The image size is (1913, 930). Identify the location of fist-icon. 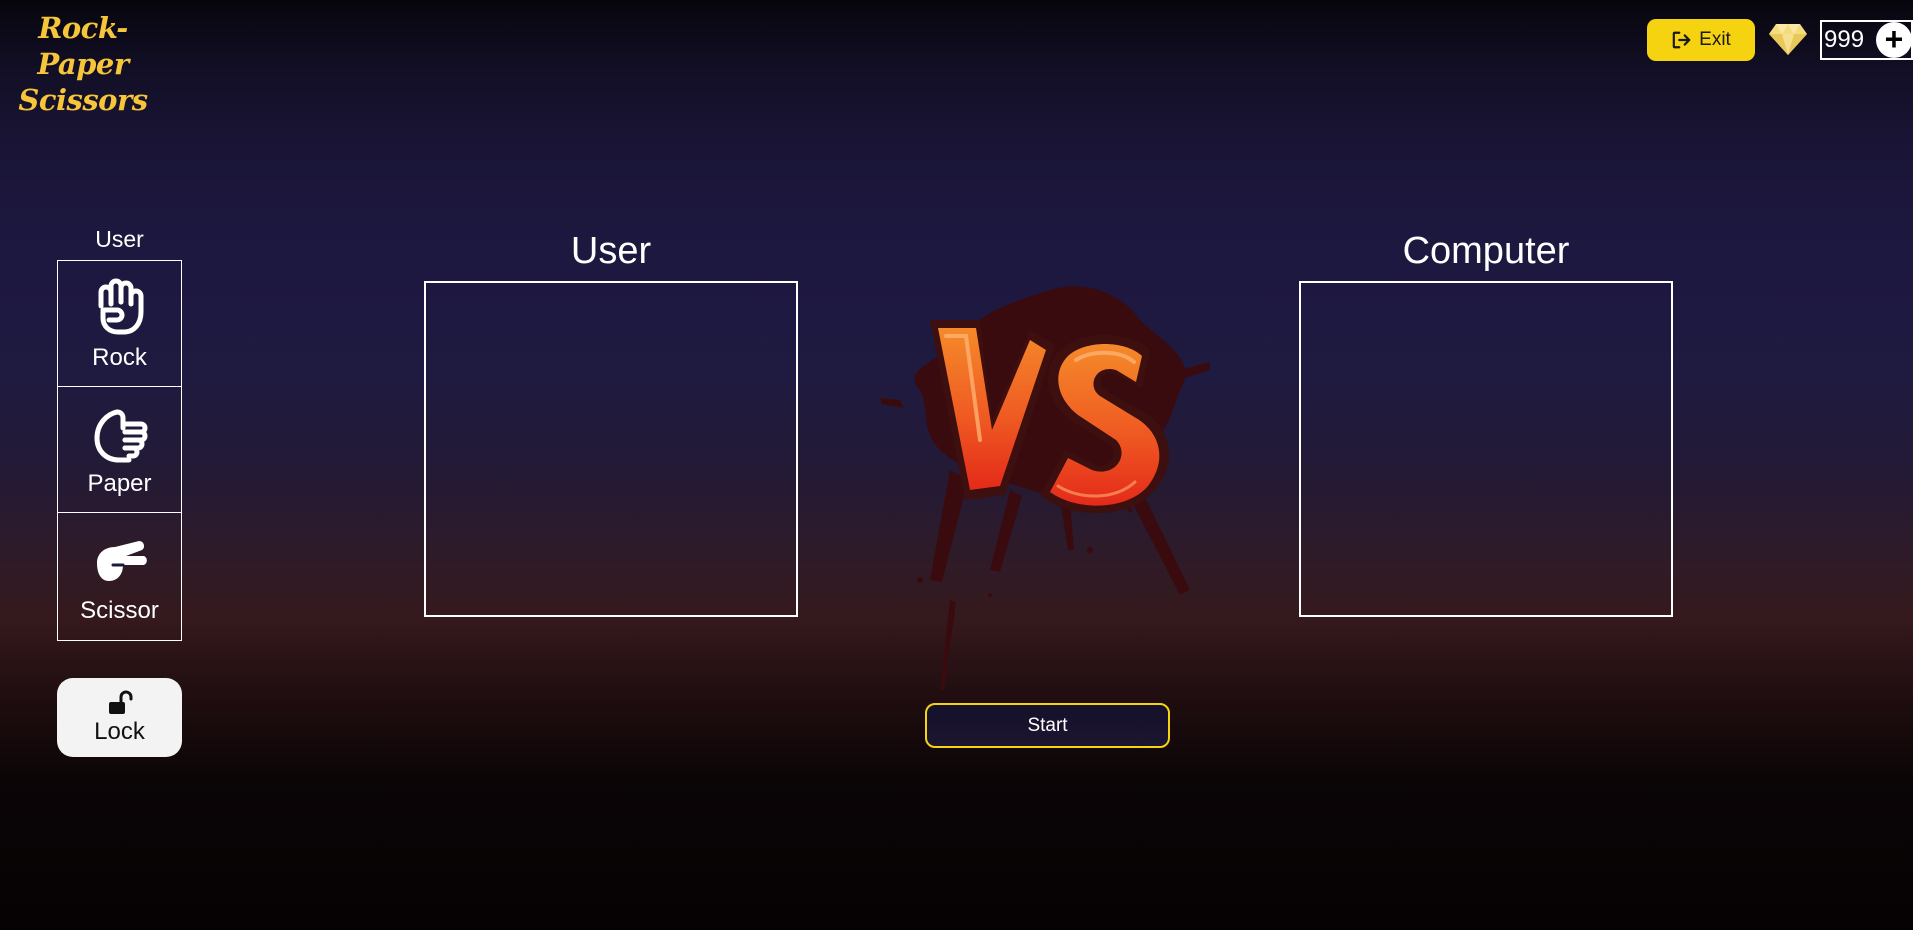
(120, 306).